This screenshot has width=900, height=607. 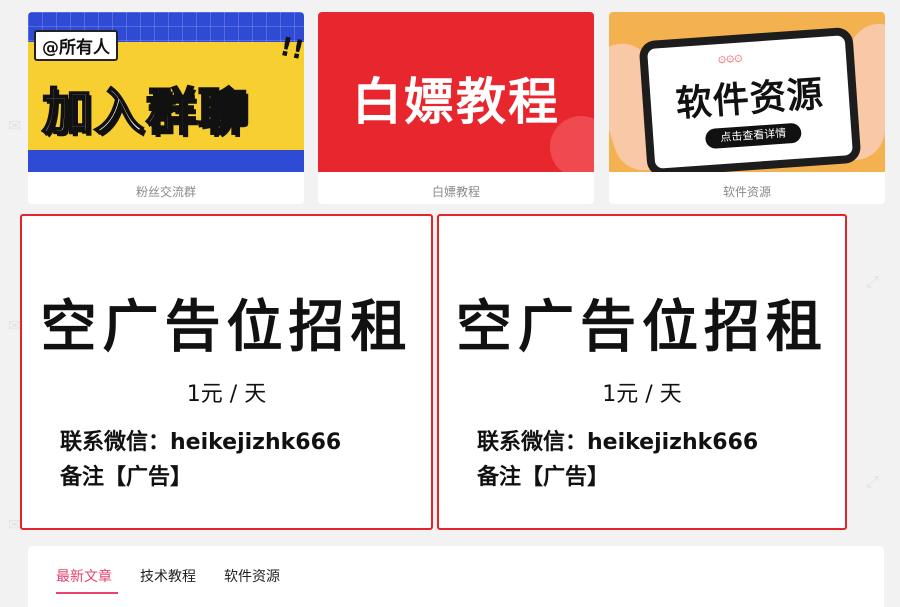 What do you see at coordinates (290, 49) in the screenshot?
I see `exclamation-icon: !!` at bounding box center [290, 49].